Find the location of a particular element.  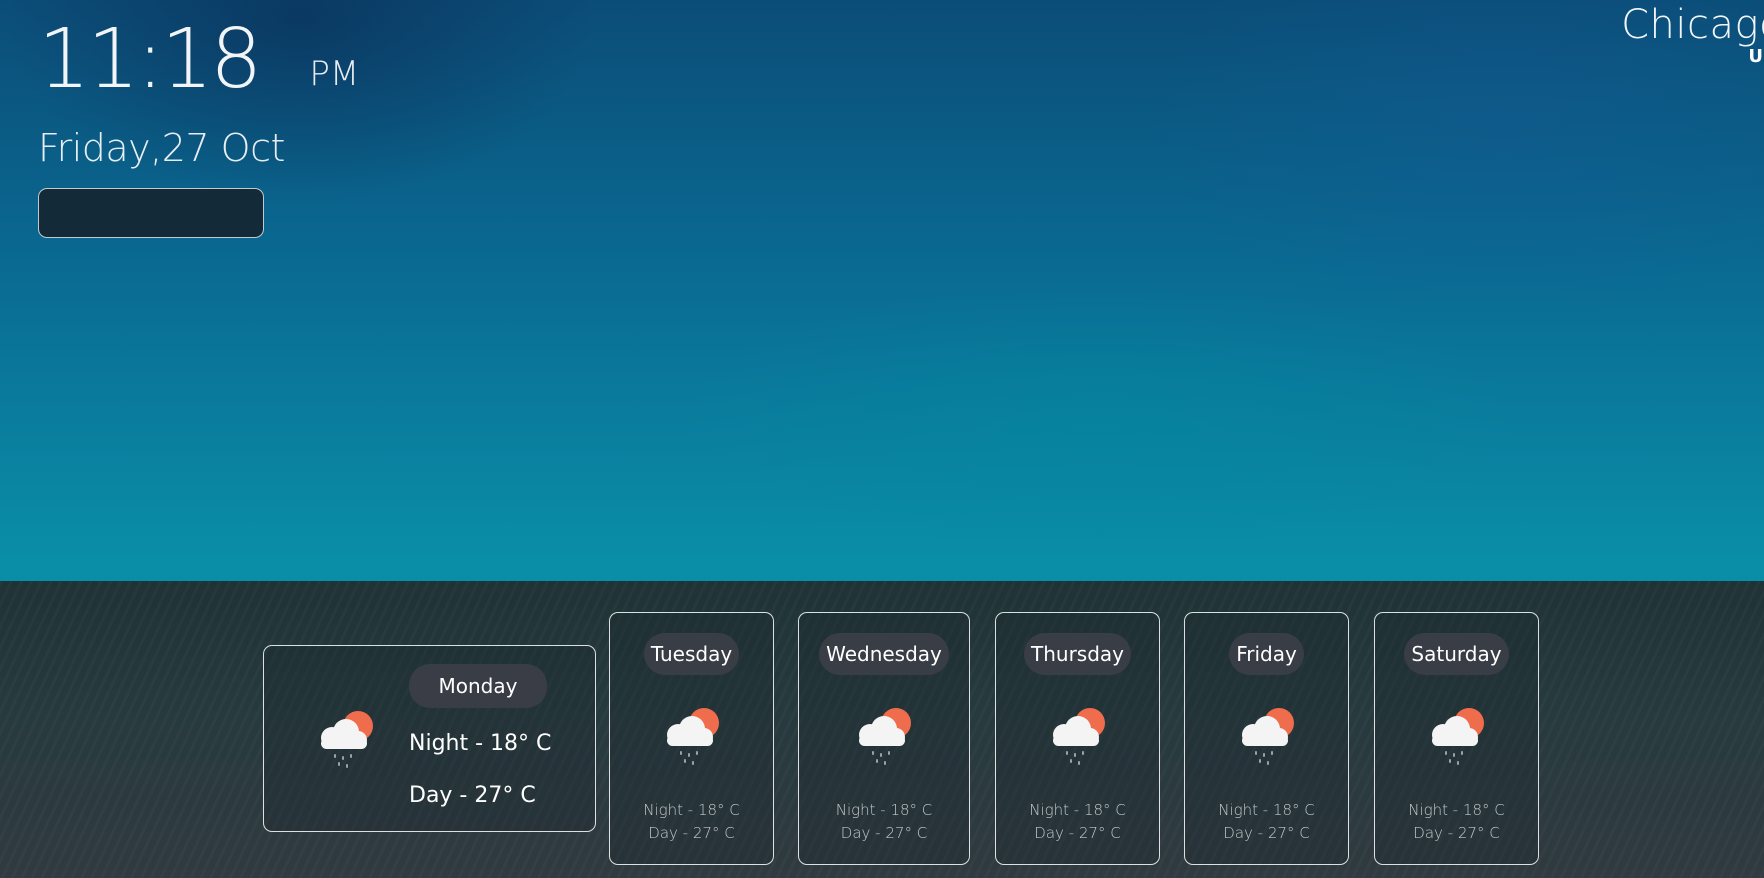

forecast-card-tuesday: Tuesday Night - 18° C Day - 27° C is located at coordinates (691, 738).